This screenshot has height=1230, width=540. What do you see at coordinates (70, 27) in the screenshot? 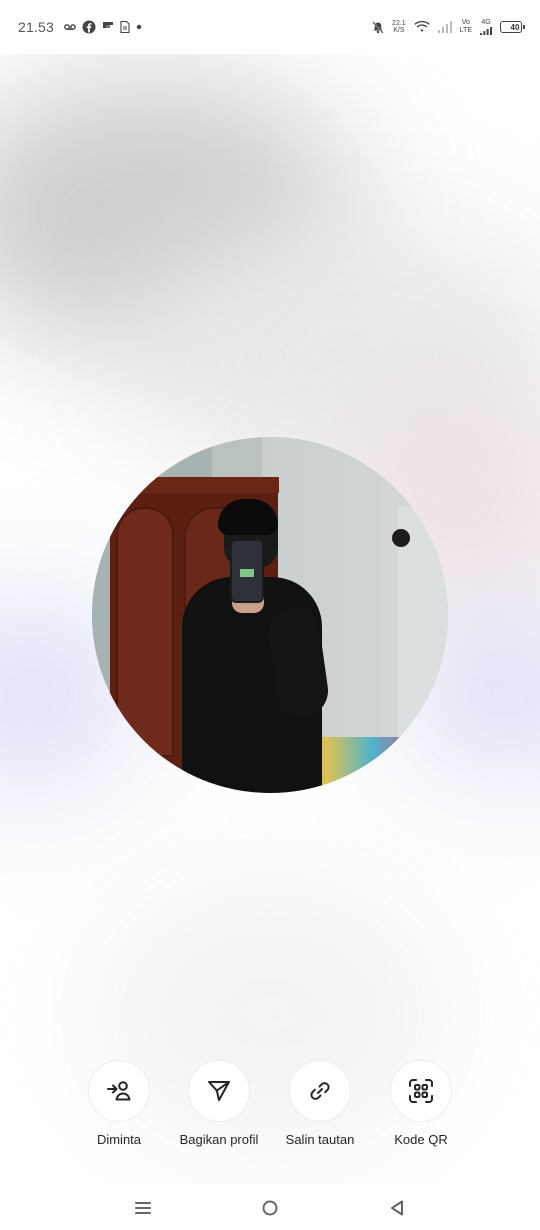
I see `voicemail-icon` at bounding box center [70, 27].